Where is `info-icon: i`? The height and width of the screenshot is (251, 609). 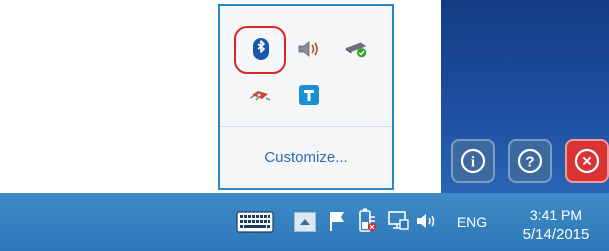
info-icon: i is located at coordinates (473, 161).